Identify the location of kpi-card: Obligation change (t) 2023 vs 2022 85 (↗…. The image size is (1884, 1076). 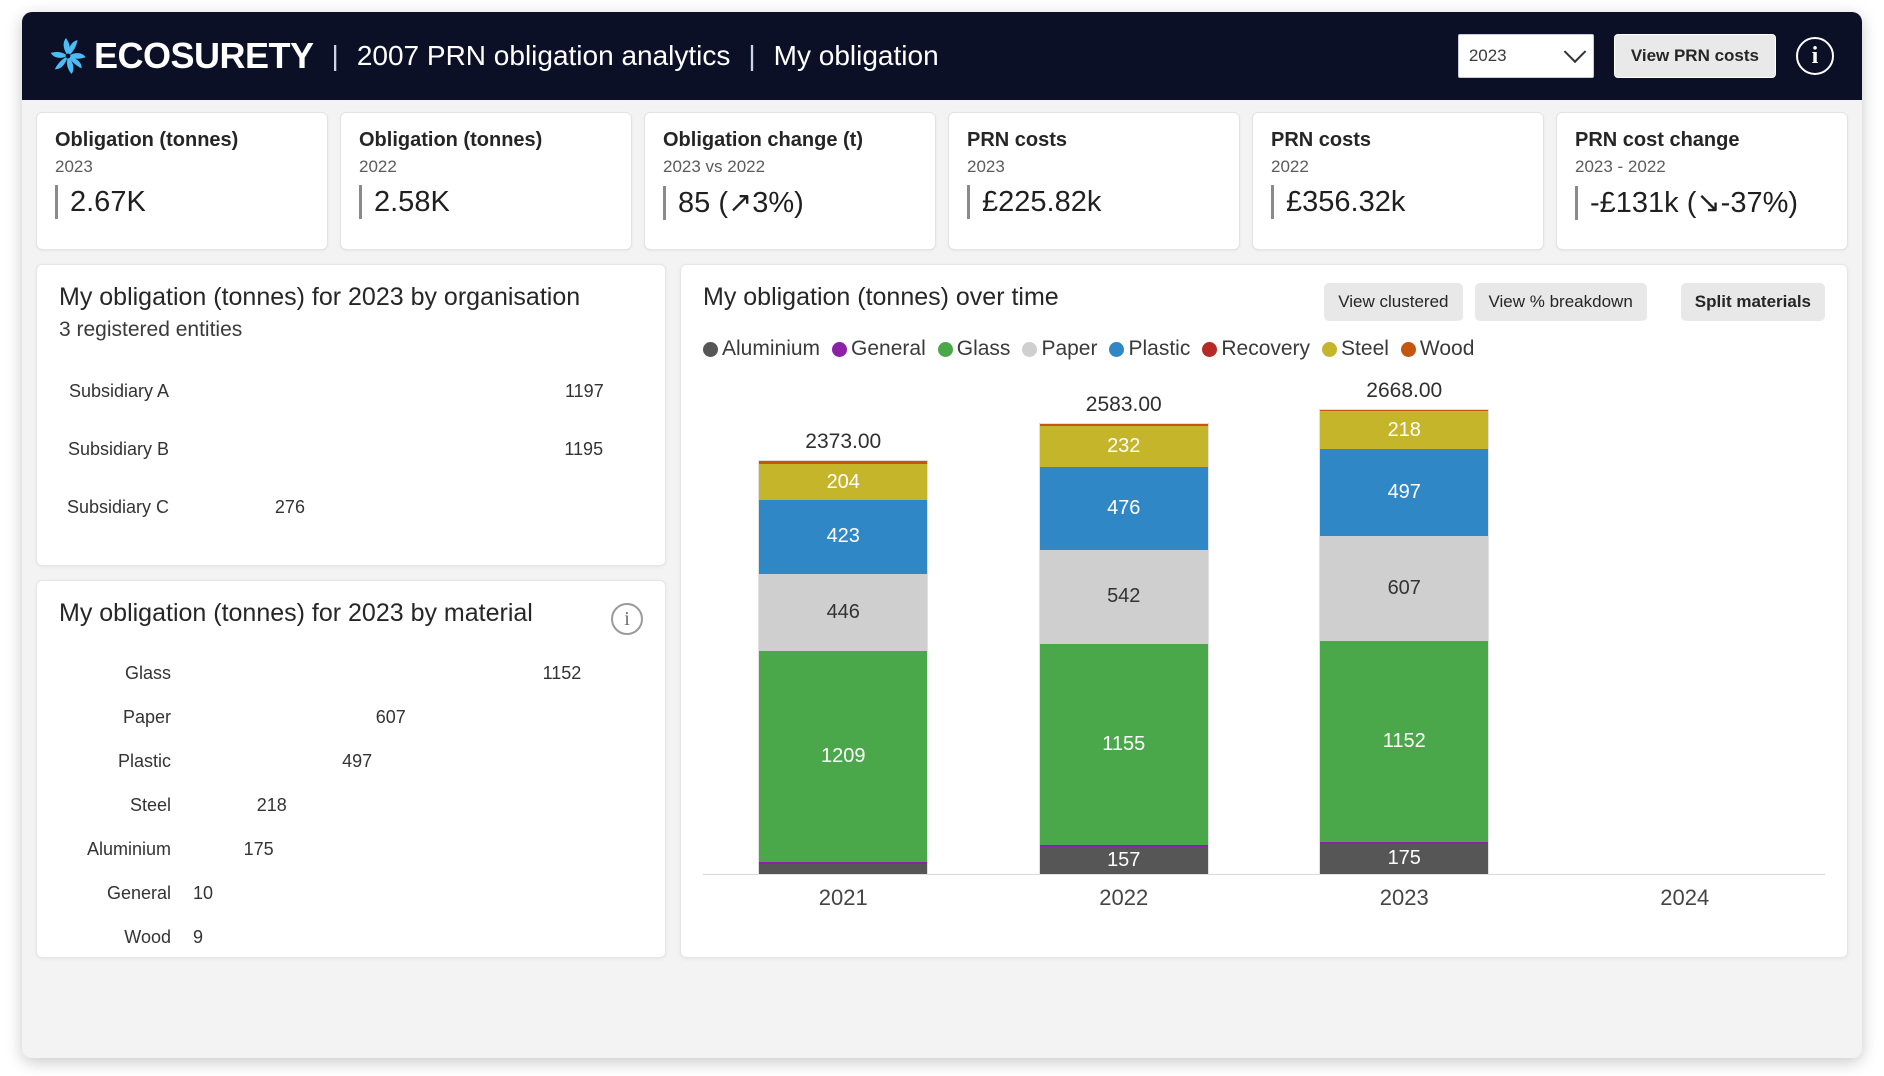
(790, 181).